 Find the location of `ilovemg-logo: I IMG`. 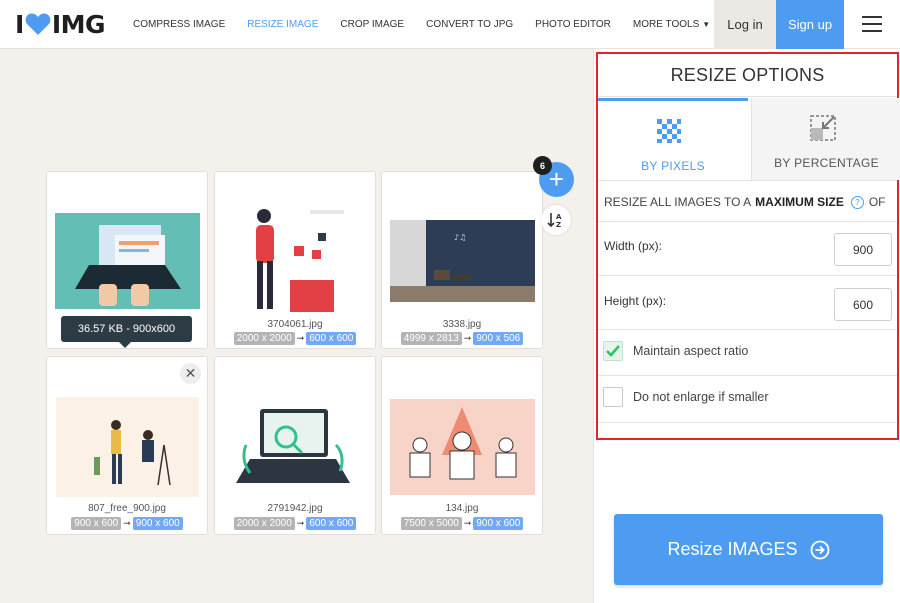

ilovemg-logo: I IMG is located at coordinates (60, 24).